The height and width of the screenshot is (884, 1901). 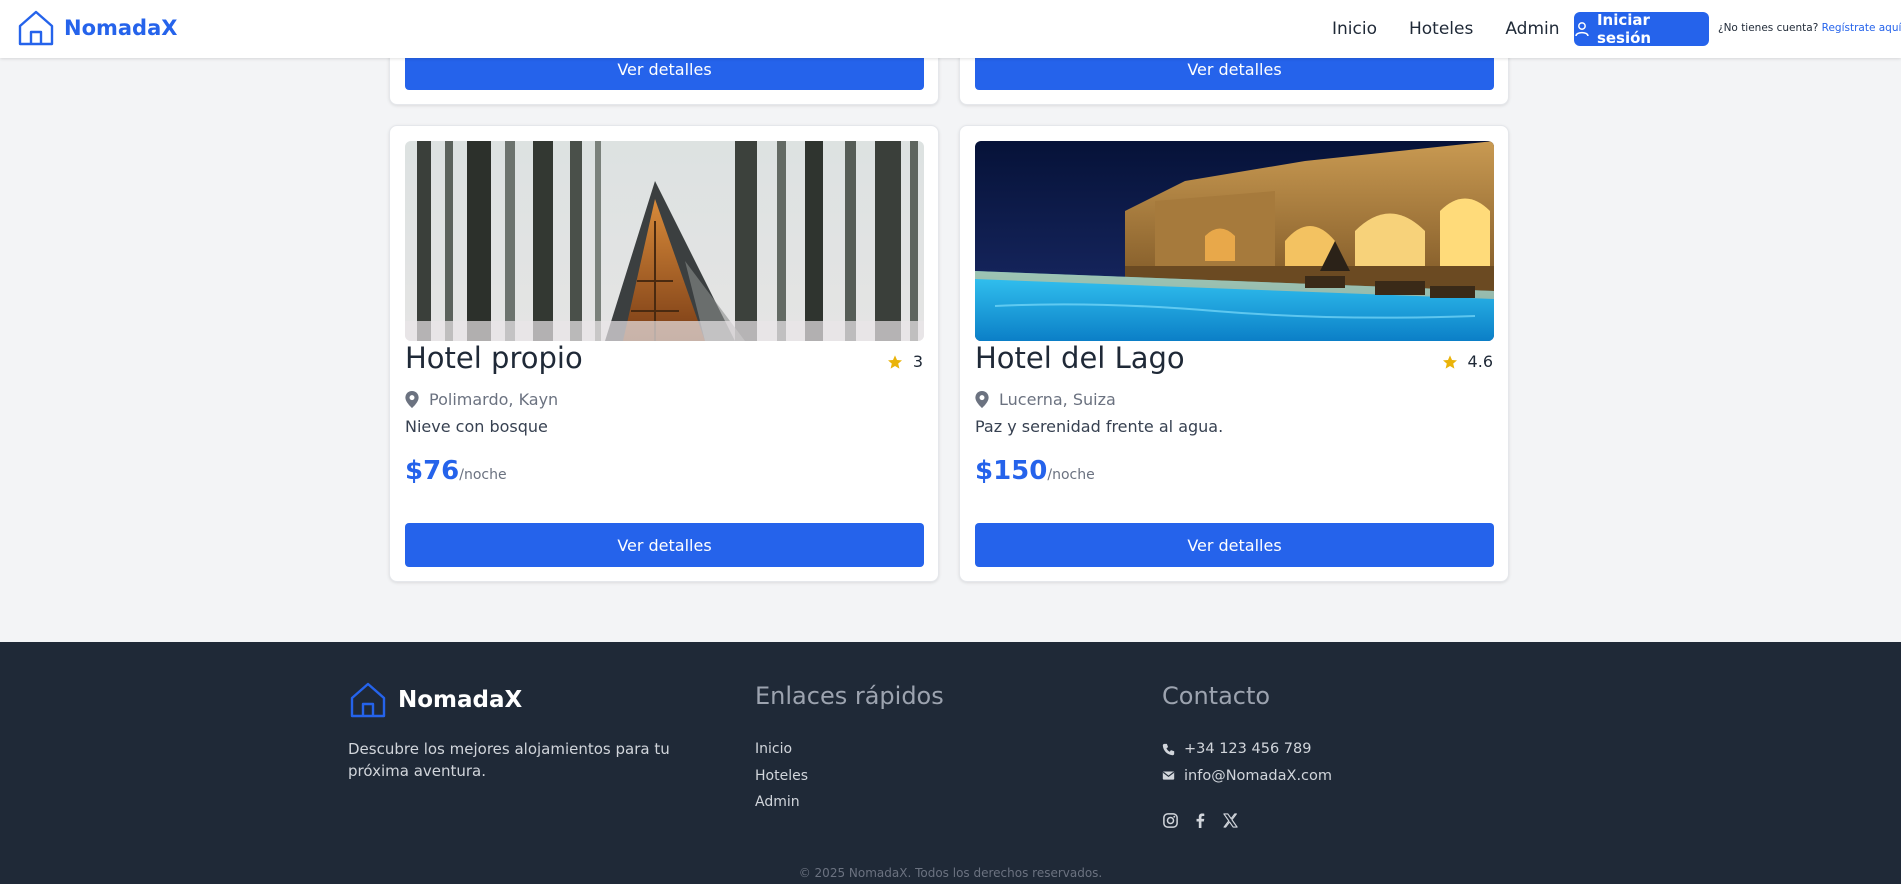 I want to click on nav-hoteles: Hoteles, so click(x=1441, y=29).